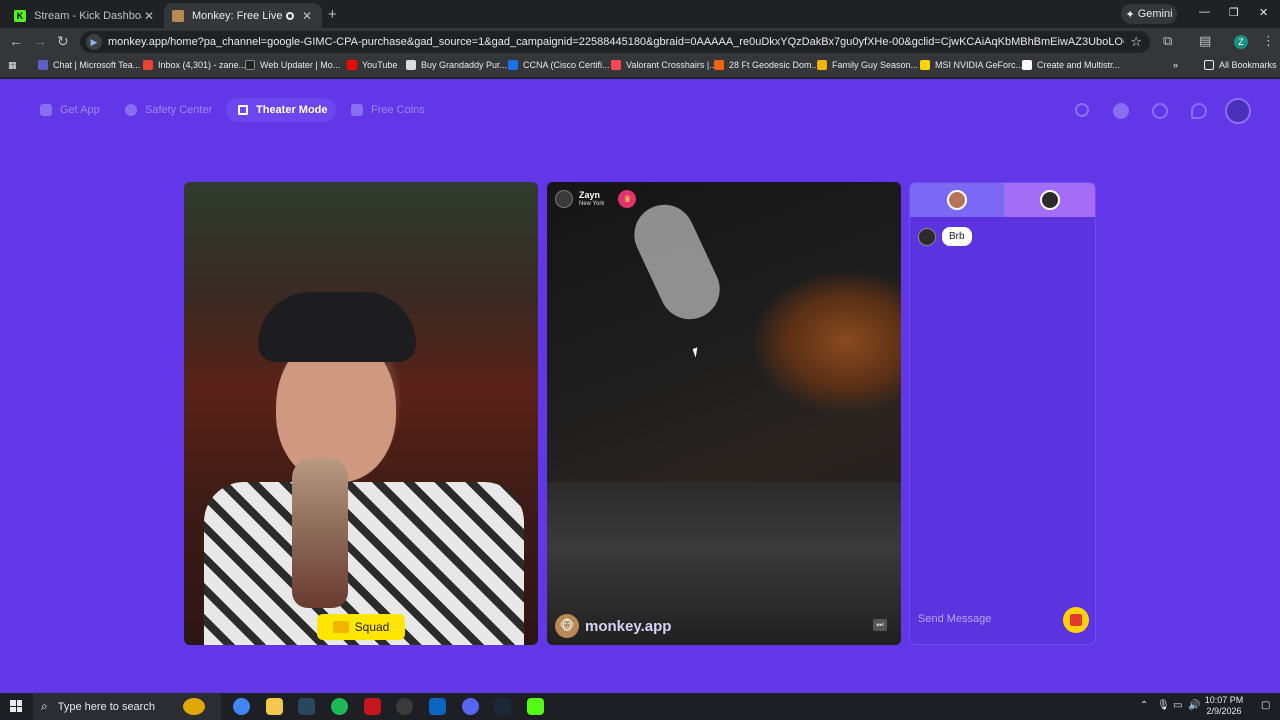 The width and height of the screenshot is (1280, 720). I want to click on user-avatar, so click(1238, 111).